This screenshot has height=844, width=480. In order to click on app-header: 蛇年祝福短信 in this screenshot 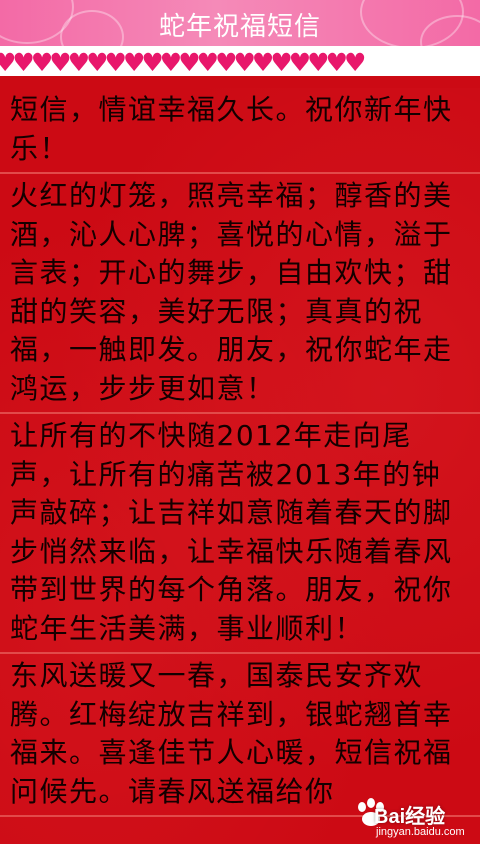, I will do `click(240, 26)`.